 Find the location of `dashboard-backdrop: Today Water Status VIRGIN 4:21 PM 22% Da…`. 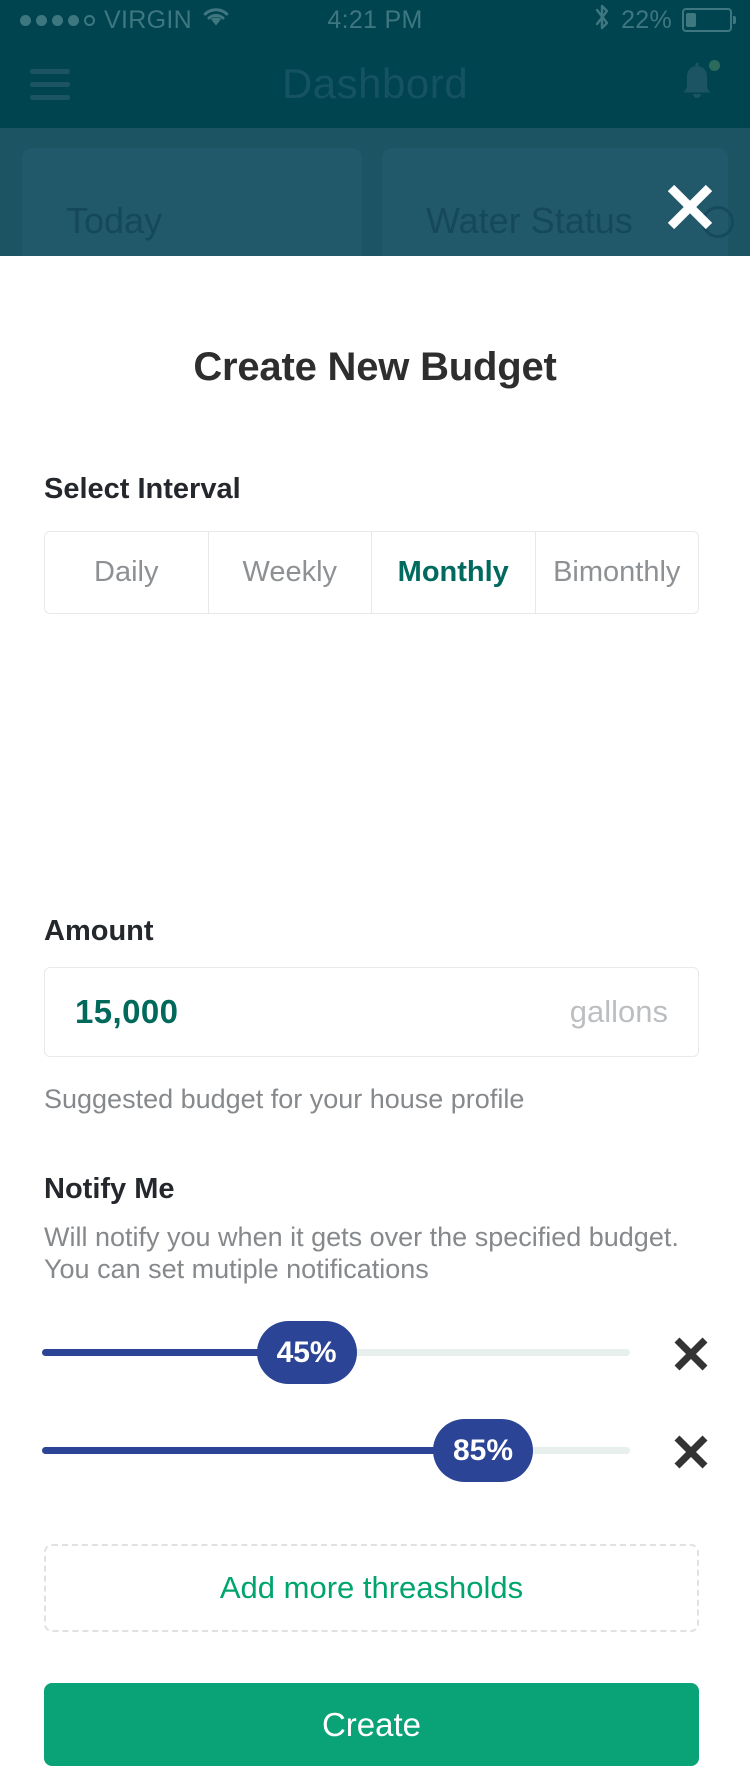

dashboard-backdrop: Today Water Status VIRGIN 4:21 PM 22% Da… is located at coordinates (375, 128).